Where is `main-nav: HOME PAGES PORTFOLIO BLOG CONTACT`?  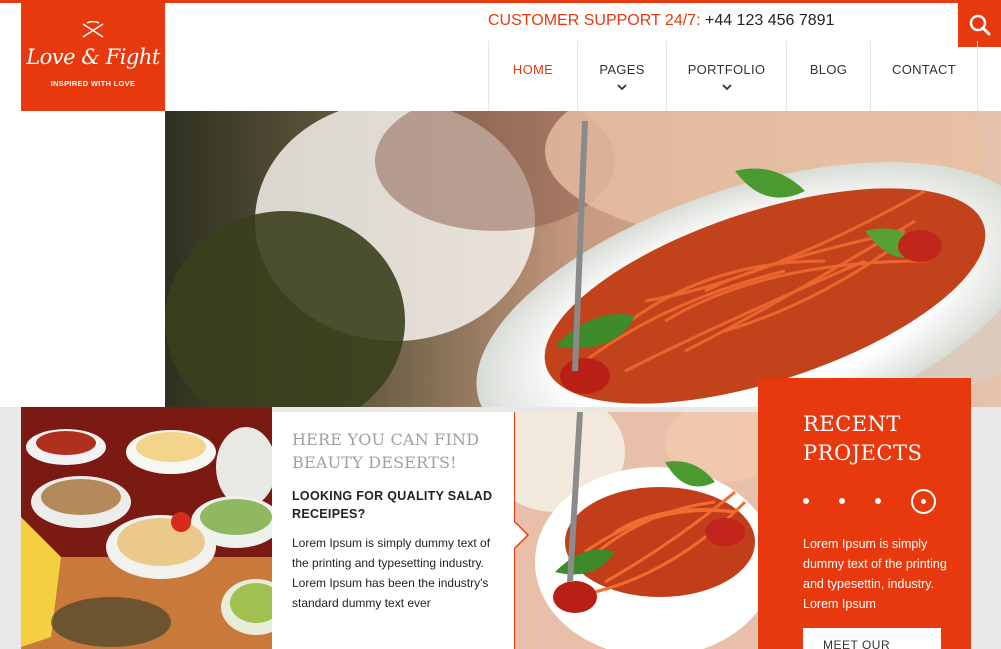 main-nav: HOME PAGES PORTFOLIO BLOG CONTACT is located at coordinates (733, 76).